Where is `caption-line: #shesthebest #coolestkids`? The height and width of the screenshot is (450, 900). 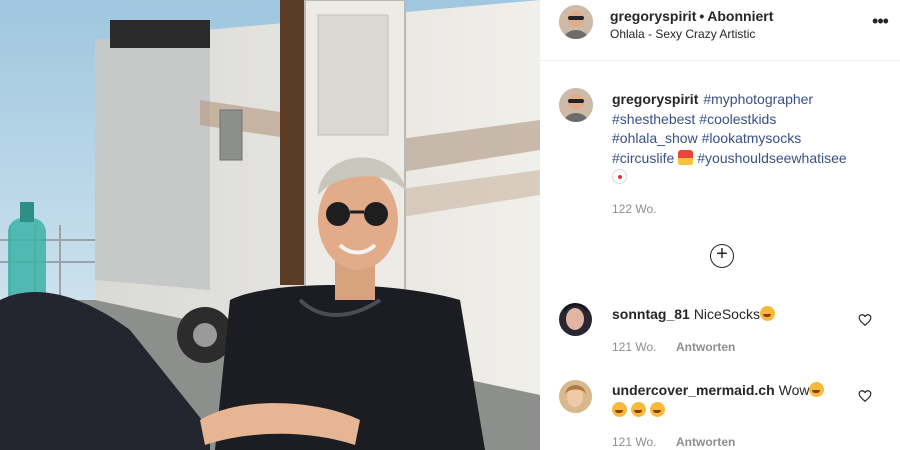 caption-line: #shesthebest #coolestkids is located at coordinates (747, 120).